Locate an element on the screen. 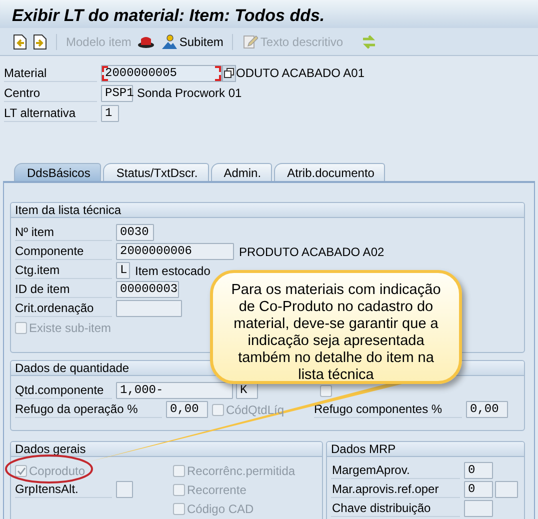 The image size is (538, 519). field-label: ID de item is located at coordinates (63, 289).